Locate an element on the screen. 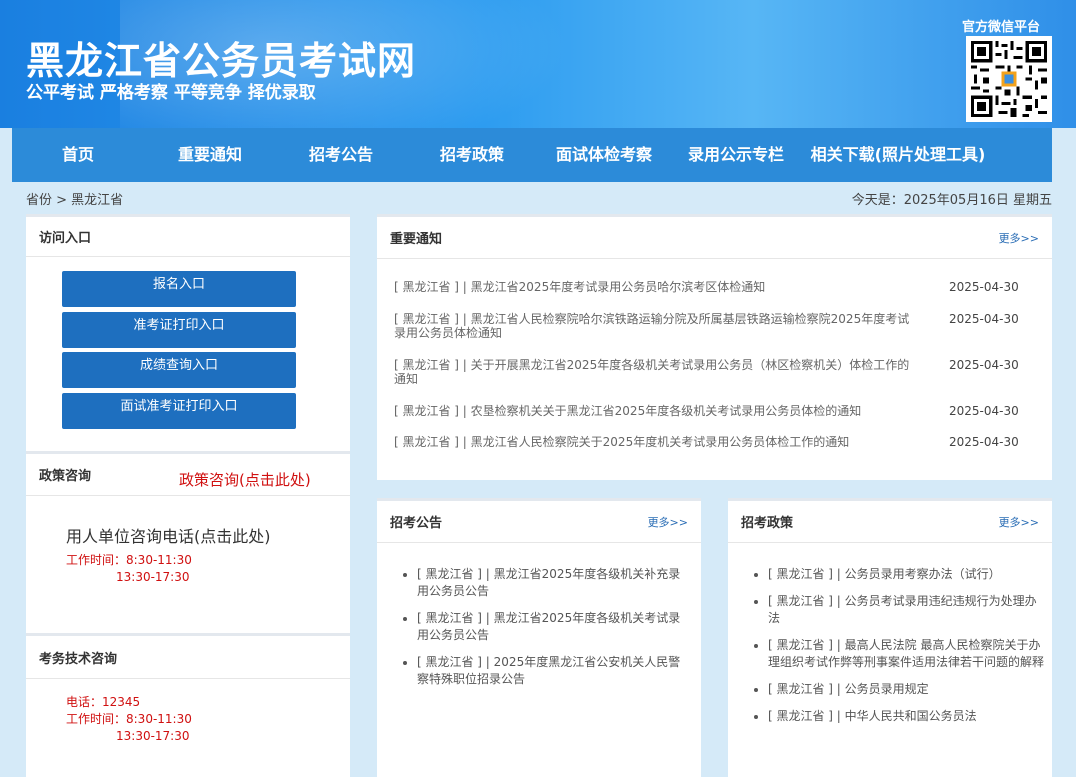 The image size is (1076, 777). qr-code-icon is located at coordinates (1009, 79).